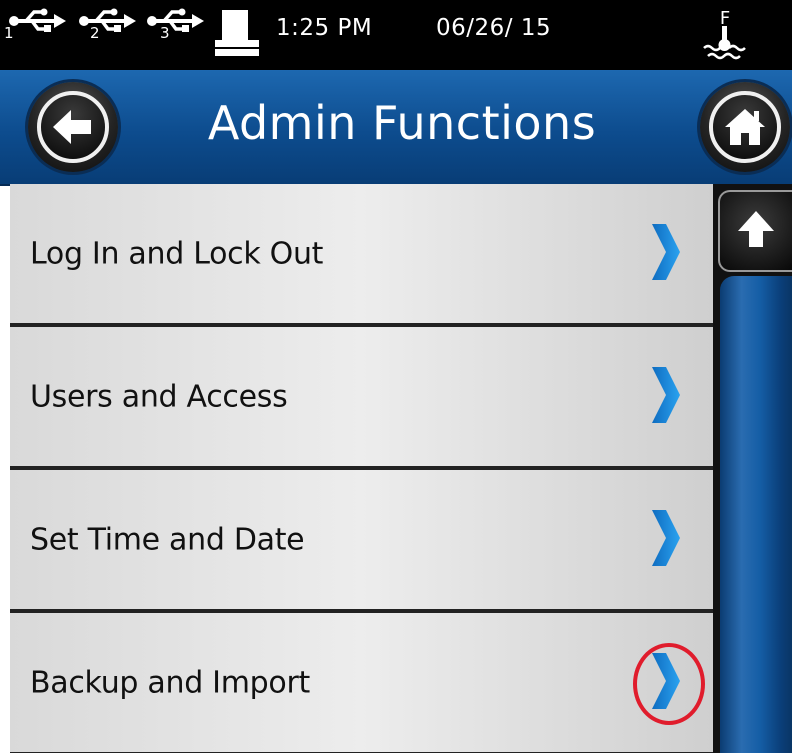  Describe the element at coordinates (725, 35) in the screenshot. I see `water-level-icon: F` at that location.